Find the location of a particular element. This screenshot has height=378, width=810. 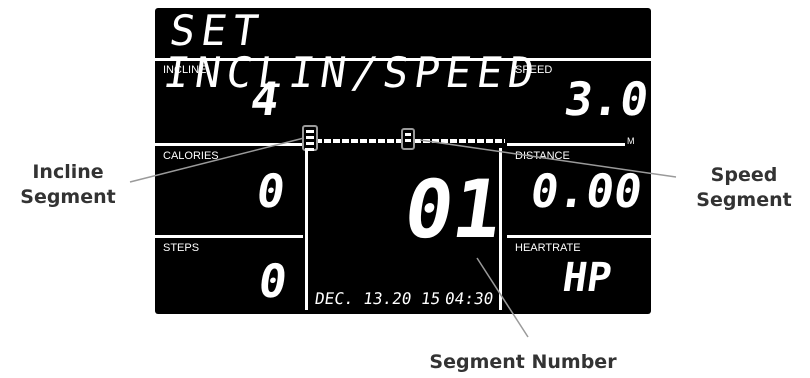

speed-segment-annotation: Speed Segment is located at coordinates (744, 188).